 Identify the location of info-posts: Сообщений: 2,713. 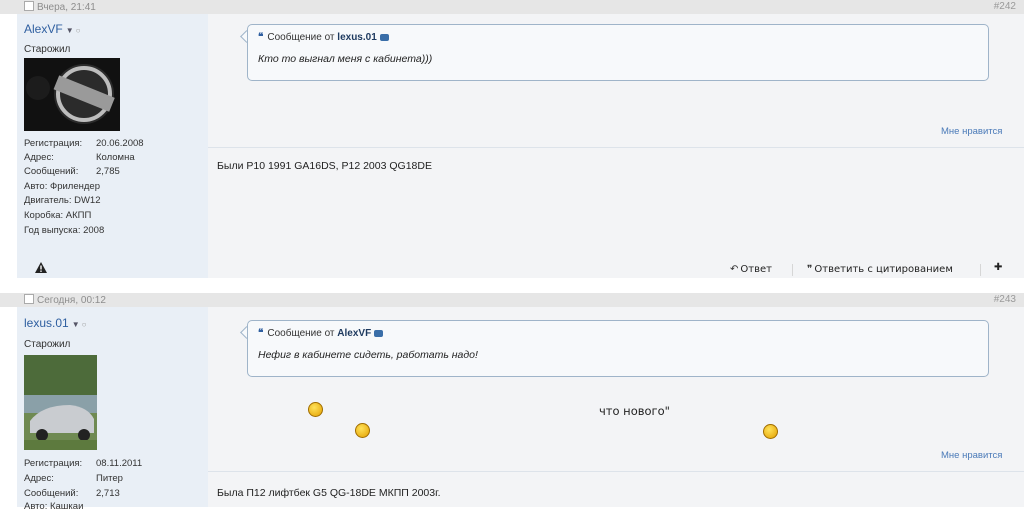
(72, 493).